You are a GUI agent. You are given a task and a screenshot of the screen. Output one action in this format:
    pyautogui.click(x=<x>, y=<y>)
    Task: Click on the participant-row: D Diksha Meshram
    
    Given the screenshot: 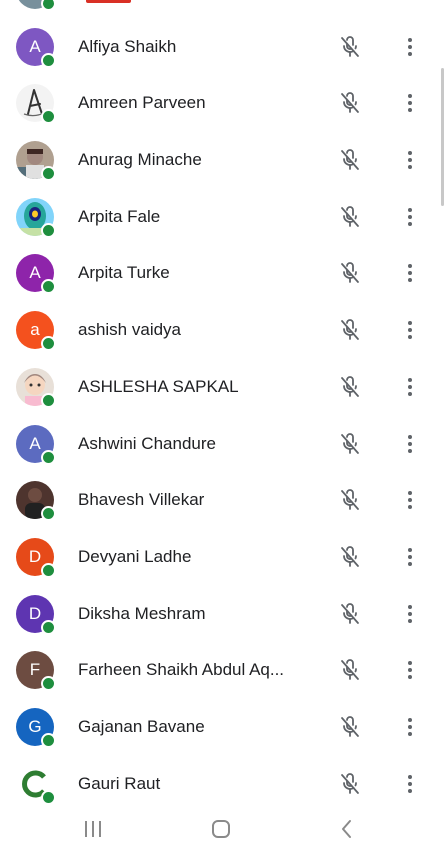 What is the action you would take?
    pyautogui.click(x=222, y=614)
    